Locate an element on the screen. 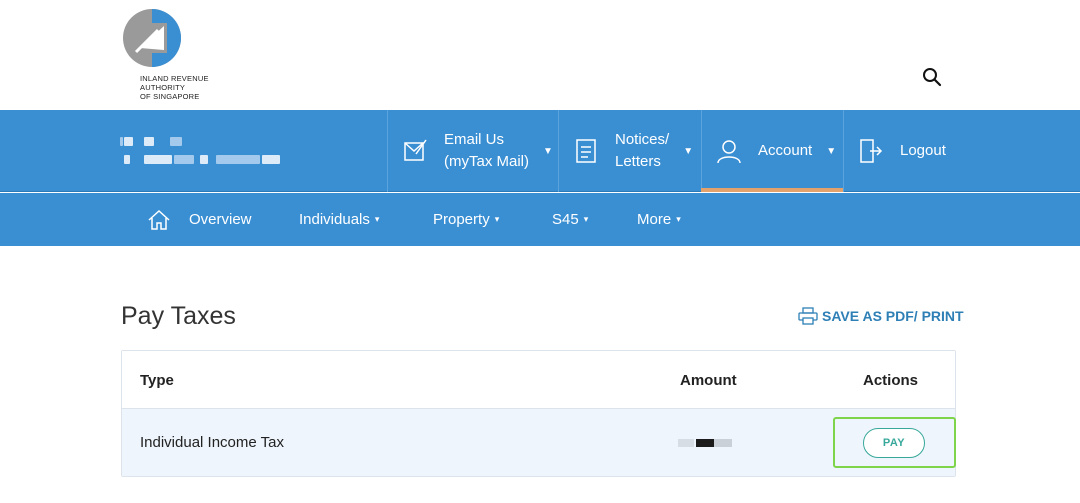  column-header-amount: Amount is located at coordinates (708, 380).